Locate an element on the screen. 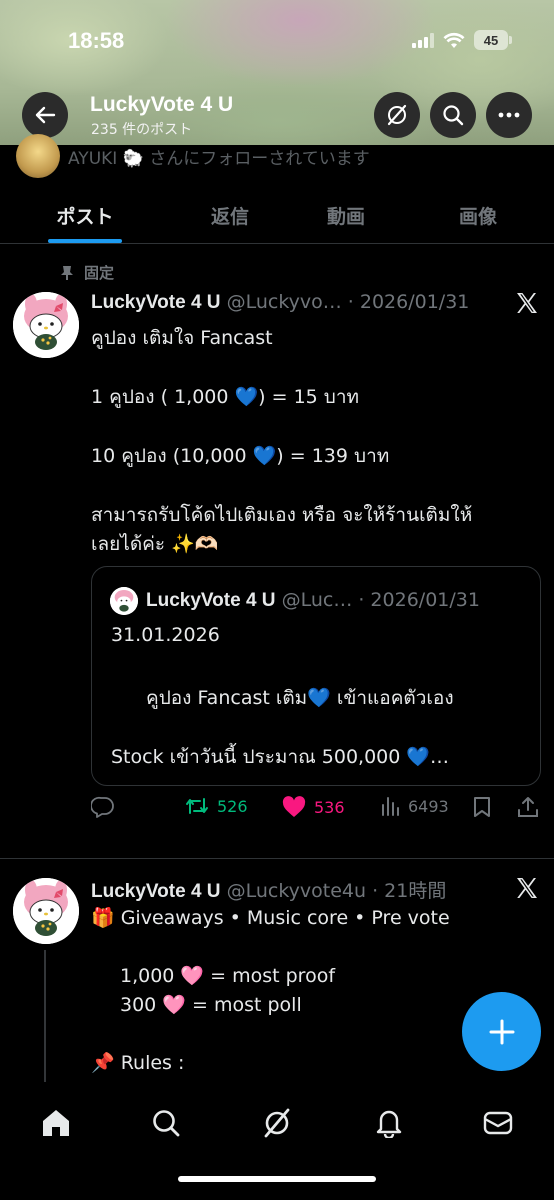  compose-button is located at coordinates (501, 1031).